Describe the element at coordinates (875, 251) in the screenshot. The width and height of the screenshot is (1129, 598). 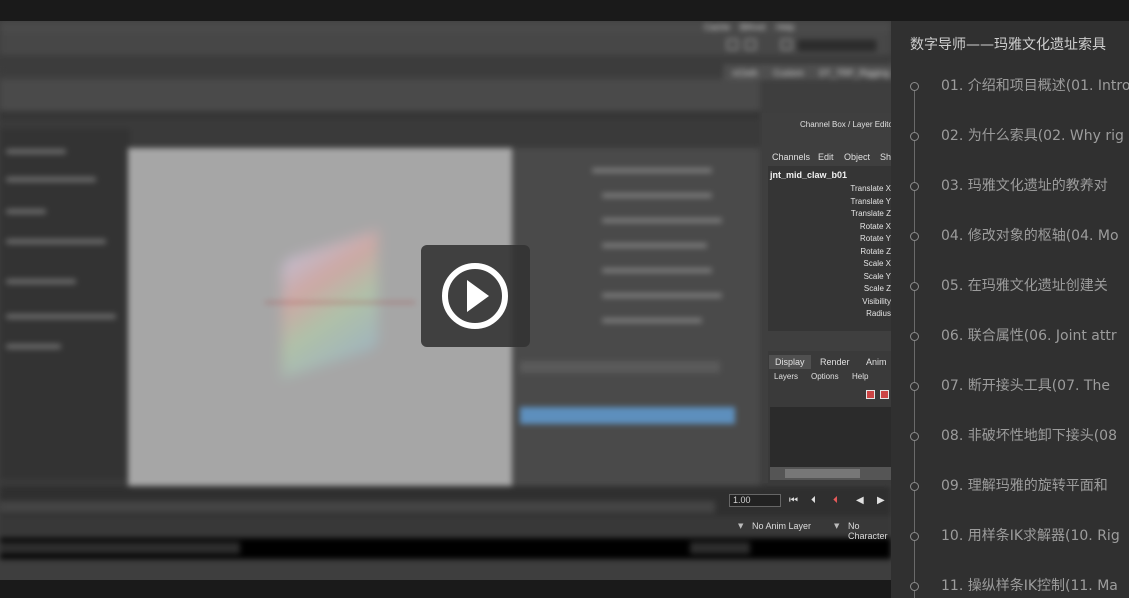
I see `attr-rotate-z: Rotate Z` at that location.